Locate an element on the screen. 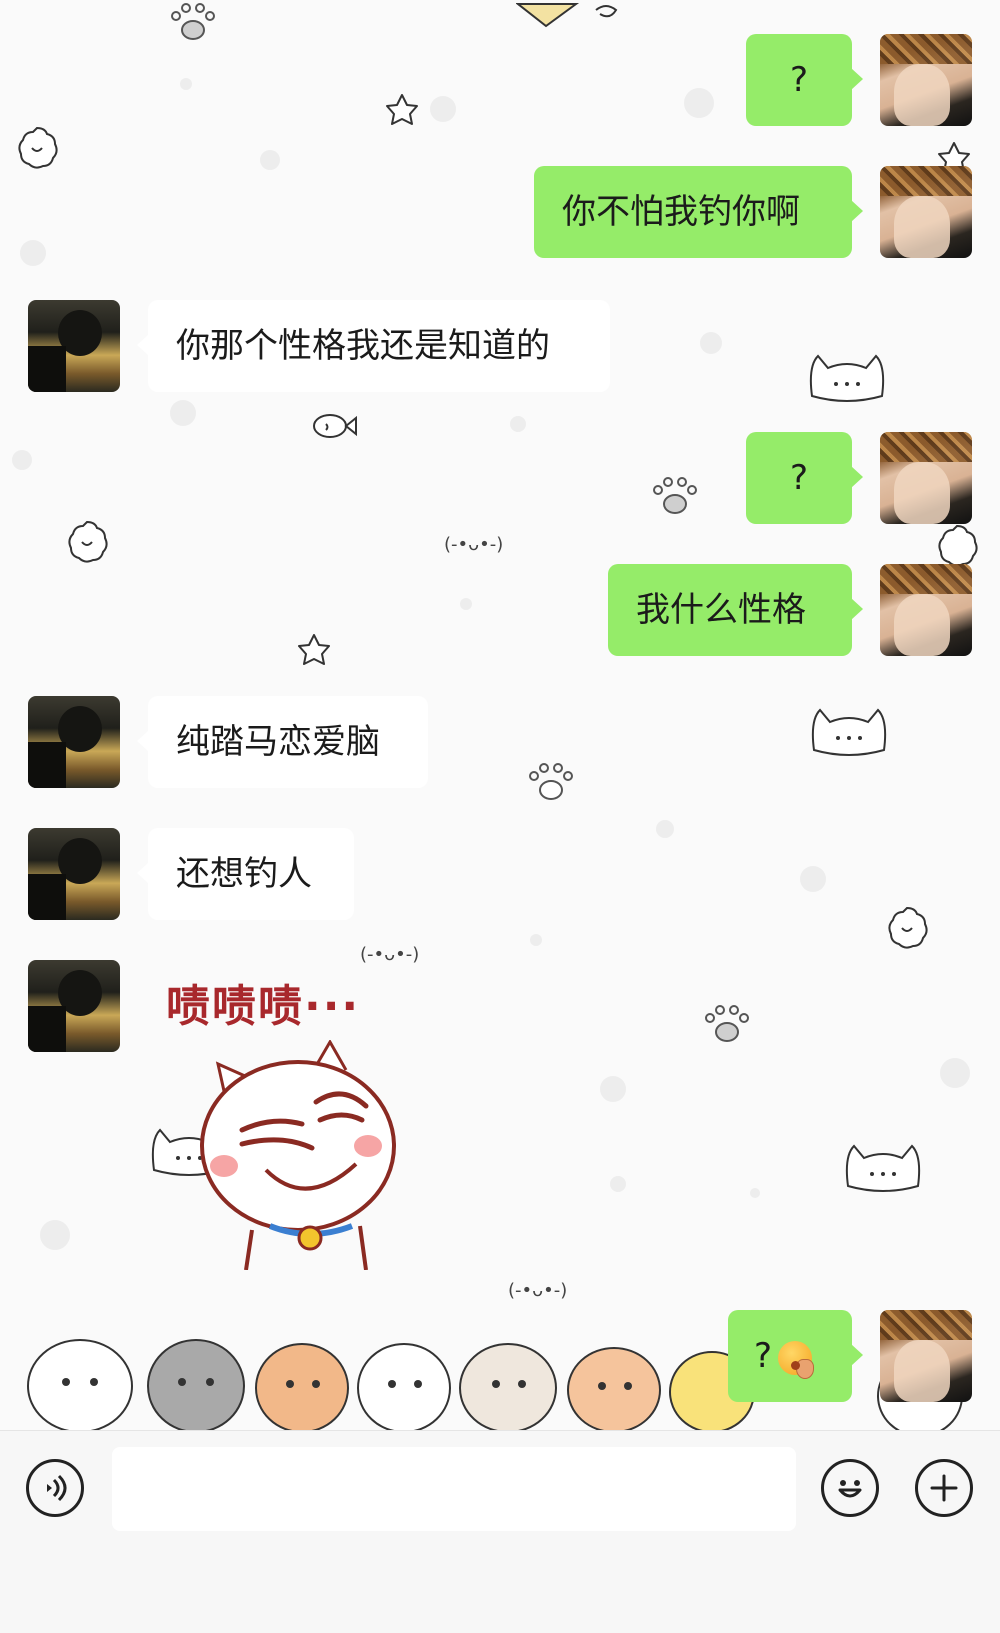 The width and height of the screenshot is (1000, 1633). plus-button is located at coordinates (944, 1488).